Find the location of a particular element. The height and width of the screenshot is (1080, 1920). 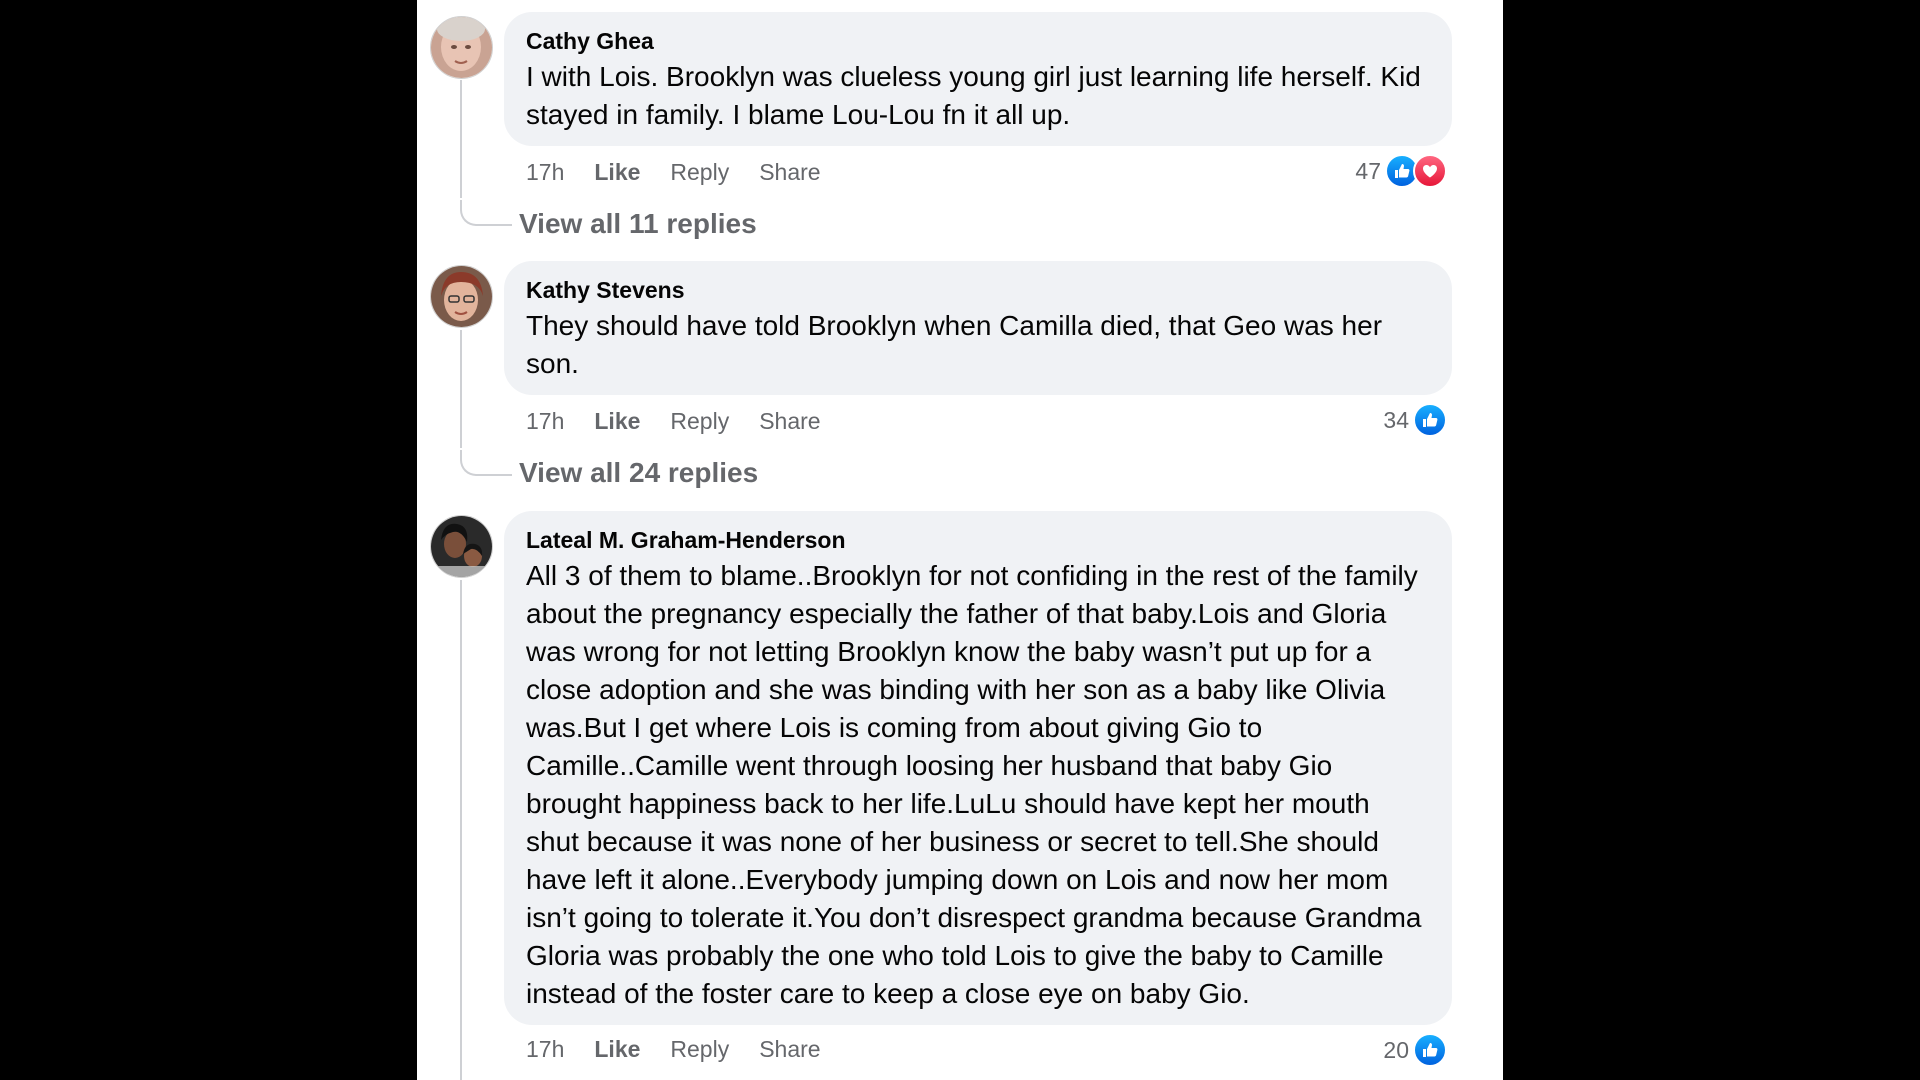

love-icon is located at coordinates (1430, 171).